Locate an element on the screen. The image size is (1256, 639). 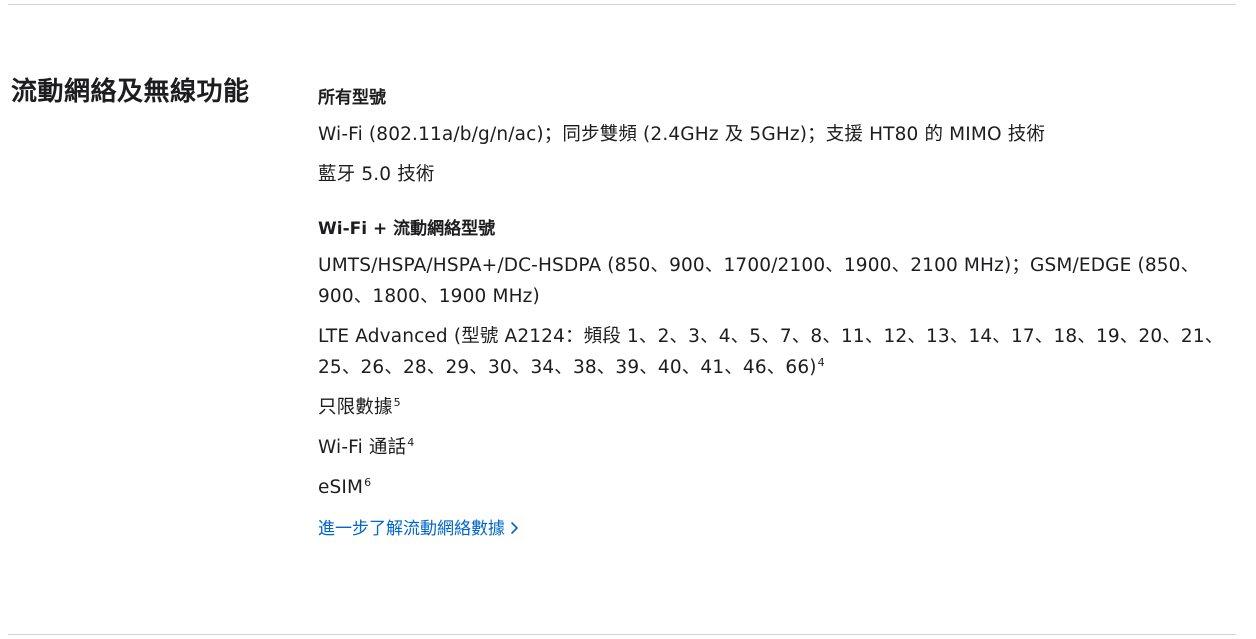
esim-spec: eSIM6 is located at coordinates (775, 487).